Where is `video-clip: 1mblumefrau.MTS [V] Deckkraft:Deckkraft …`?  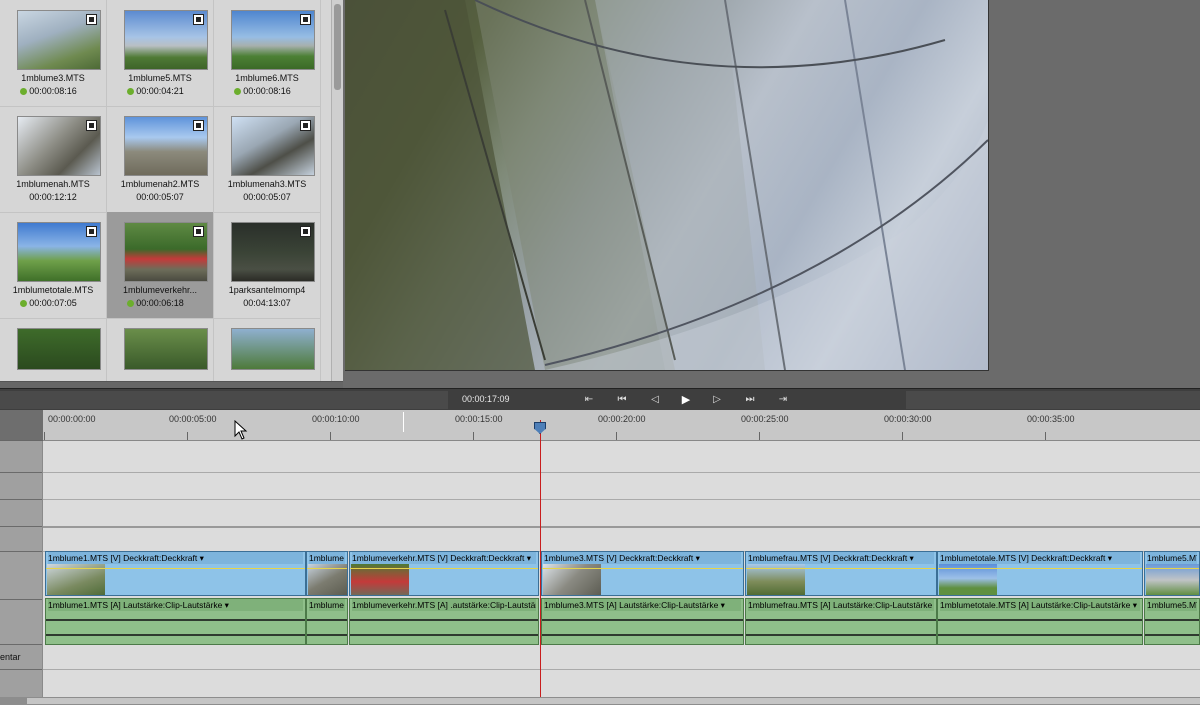
video-clip: 1mblumefrau.MTS [V] Deckkraft:Deckkraft … is located at coordinates (841, 573).